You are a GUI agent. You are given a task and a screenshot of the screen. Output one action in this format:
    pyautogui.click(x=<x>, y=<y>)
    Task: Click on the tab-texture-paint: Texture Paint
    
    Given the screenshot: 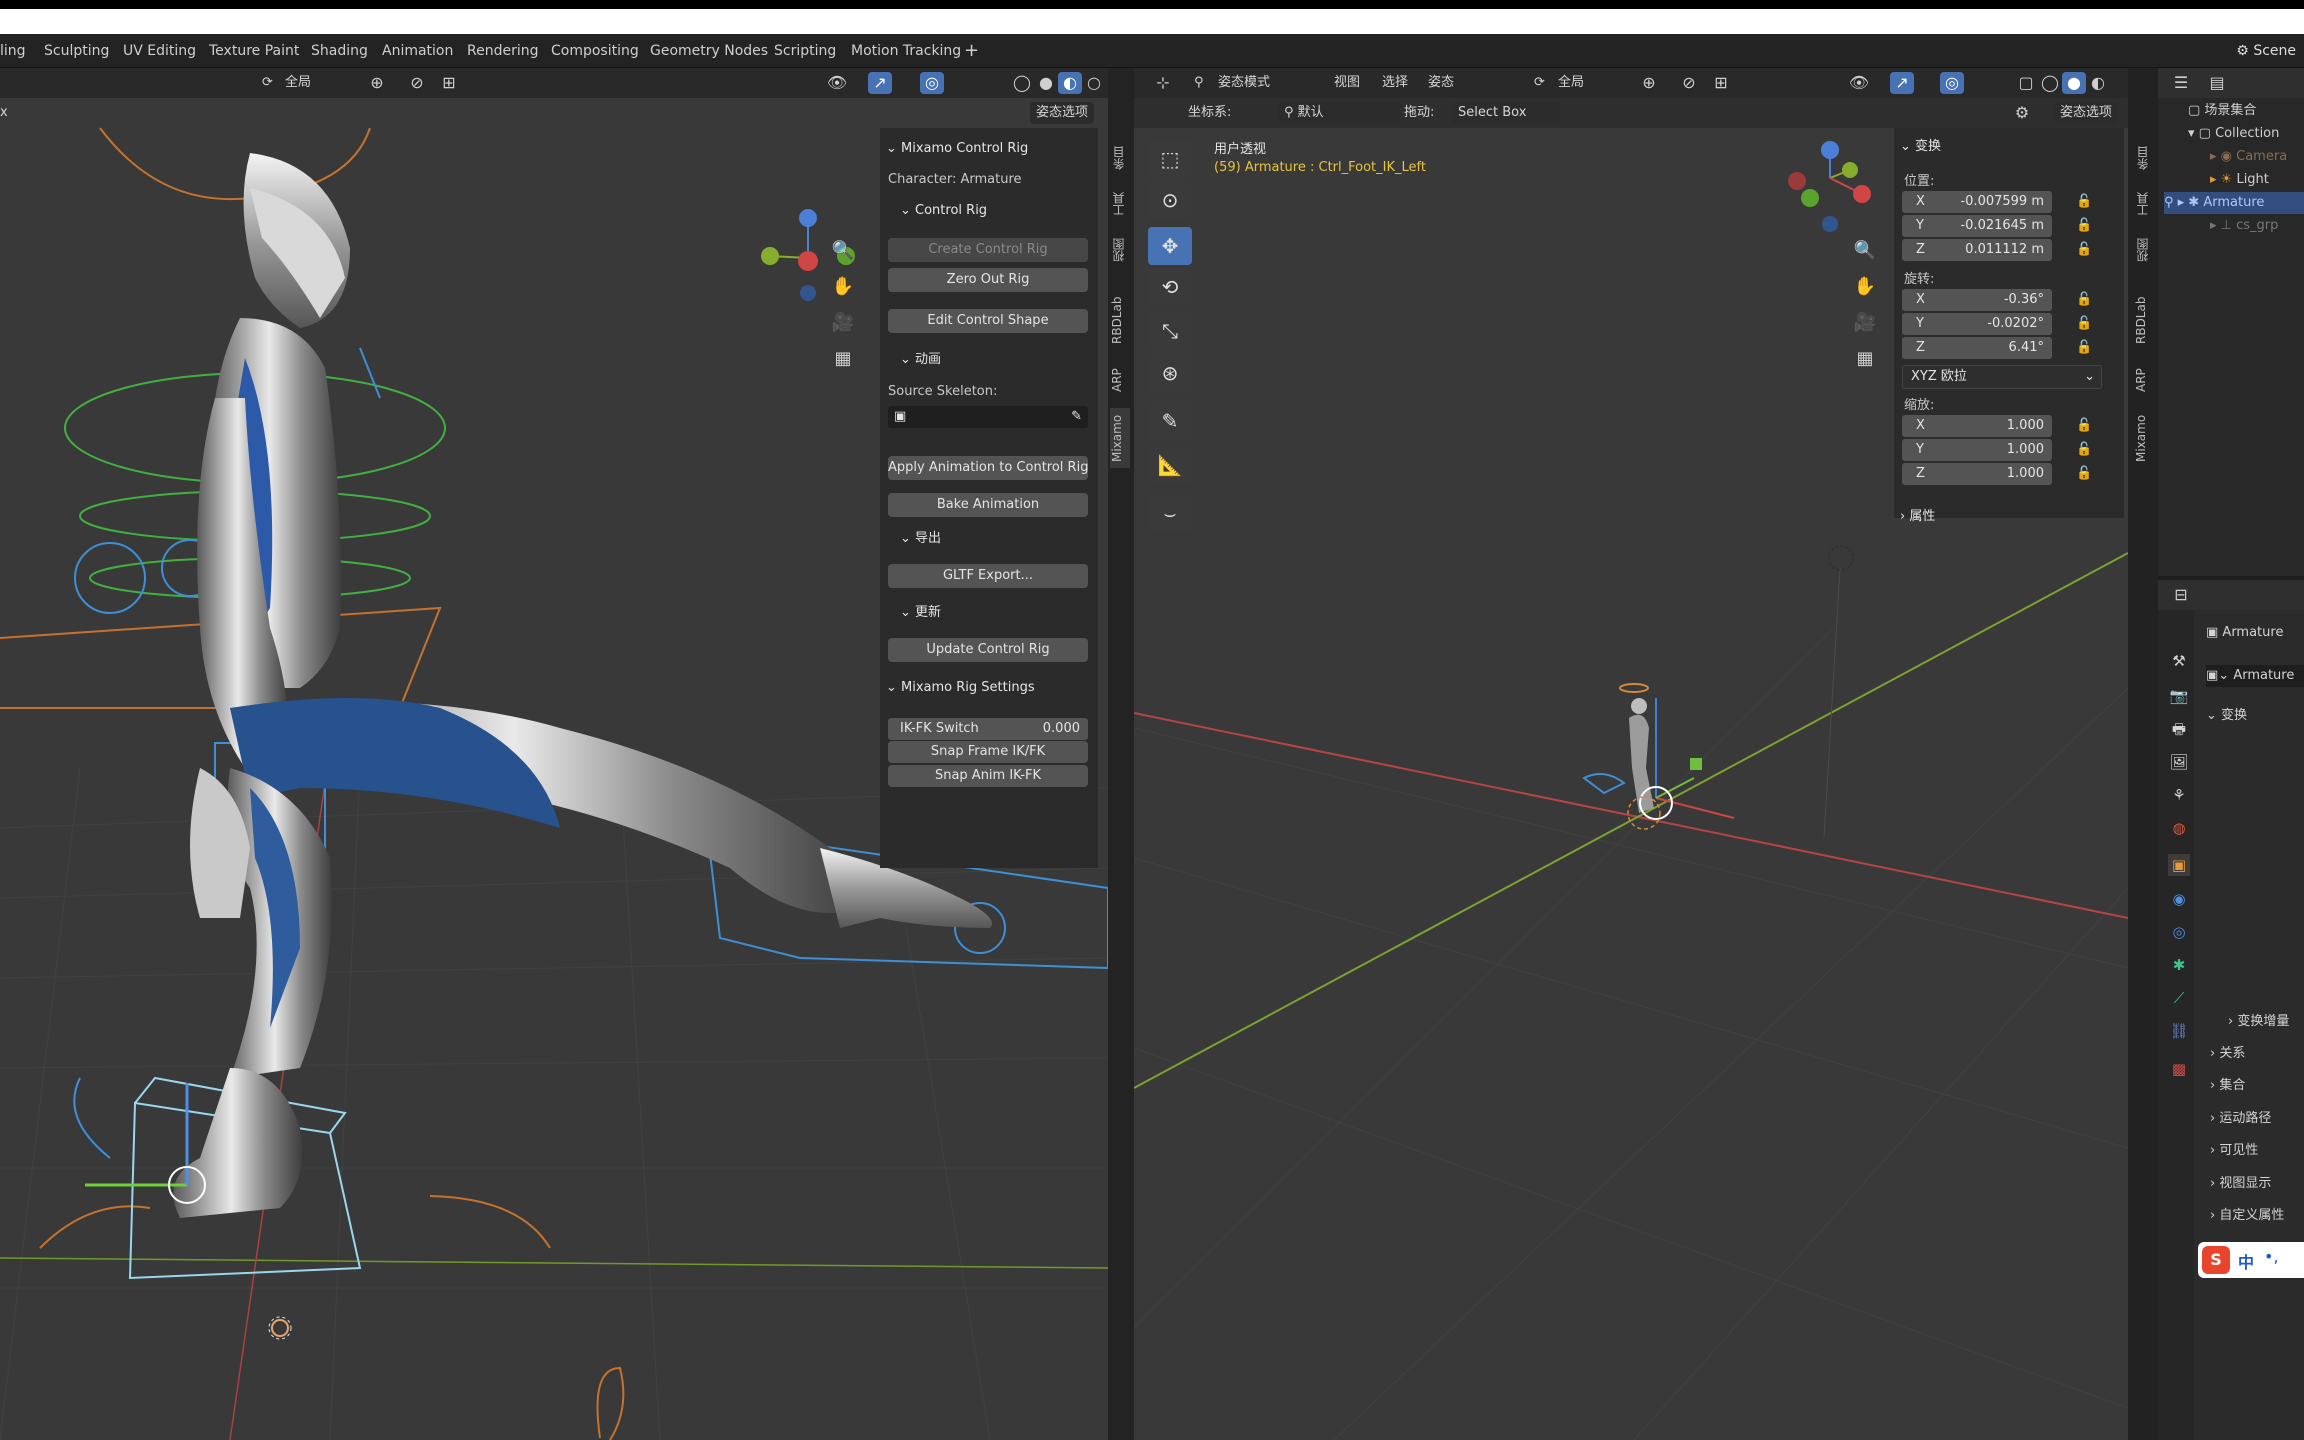 What is the action you would take?
    pyautogui.click(x=254, y=51)
    